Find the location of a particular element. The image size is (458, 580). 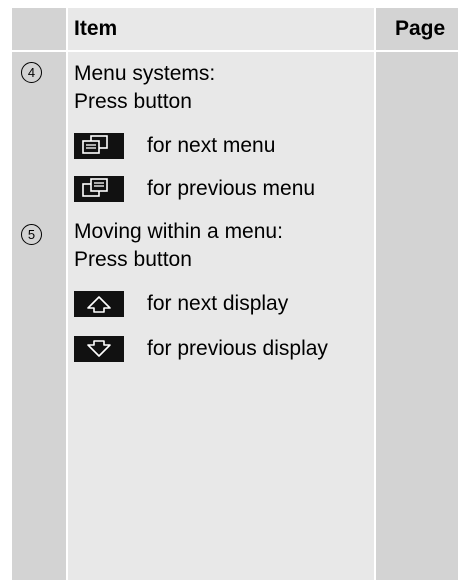

previous-menu-icon is located at coordinates (99, 189).